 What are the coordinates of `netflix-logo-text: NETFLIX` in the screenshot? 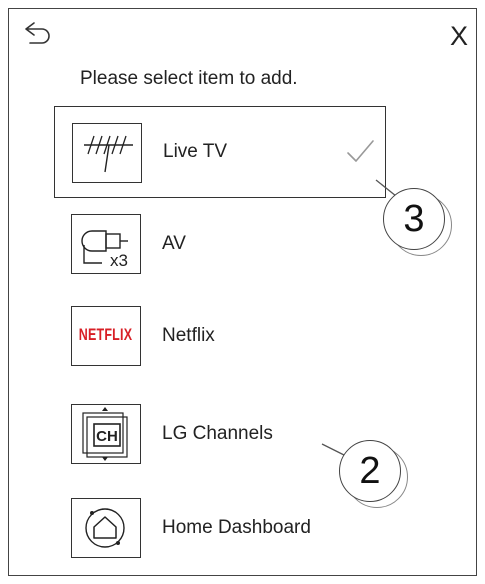 It's located at (105, 335).